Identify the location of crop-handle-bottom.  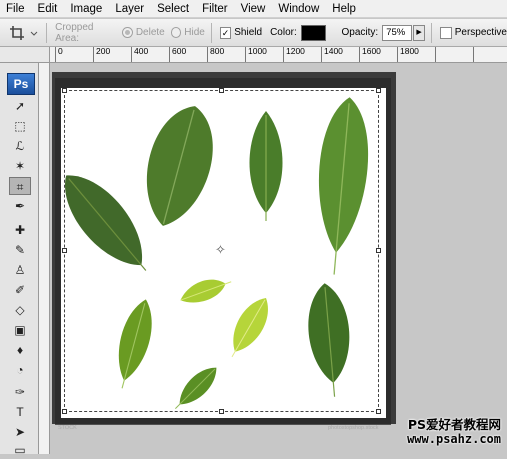
(221, 411).